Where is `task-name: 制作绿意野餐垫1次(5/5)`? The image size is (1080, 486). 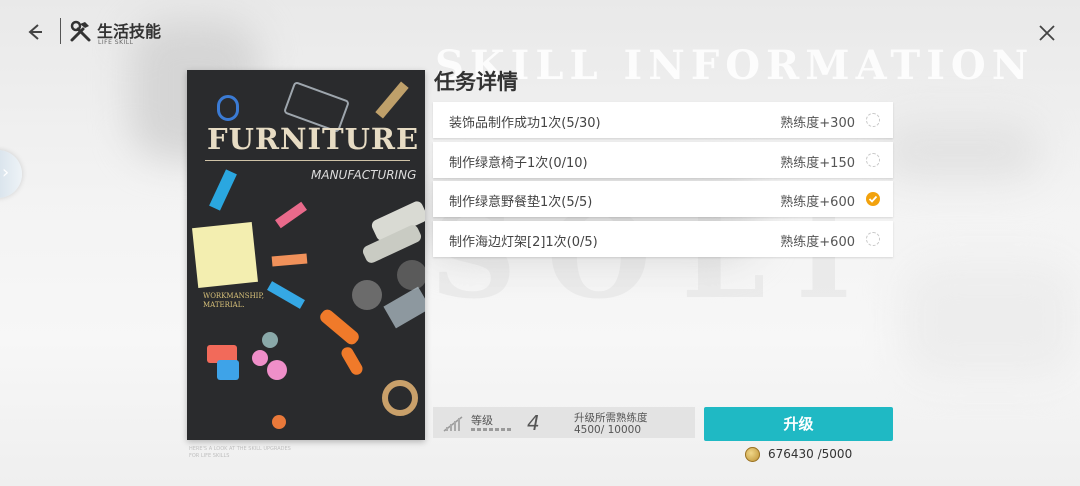 task-name: 制作绿意野餐垫1次(5/5) is located at coordinates (521, 202).